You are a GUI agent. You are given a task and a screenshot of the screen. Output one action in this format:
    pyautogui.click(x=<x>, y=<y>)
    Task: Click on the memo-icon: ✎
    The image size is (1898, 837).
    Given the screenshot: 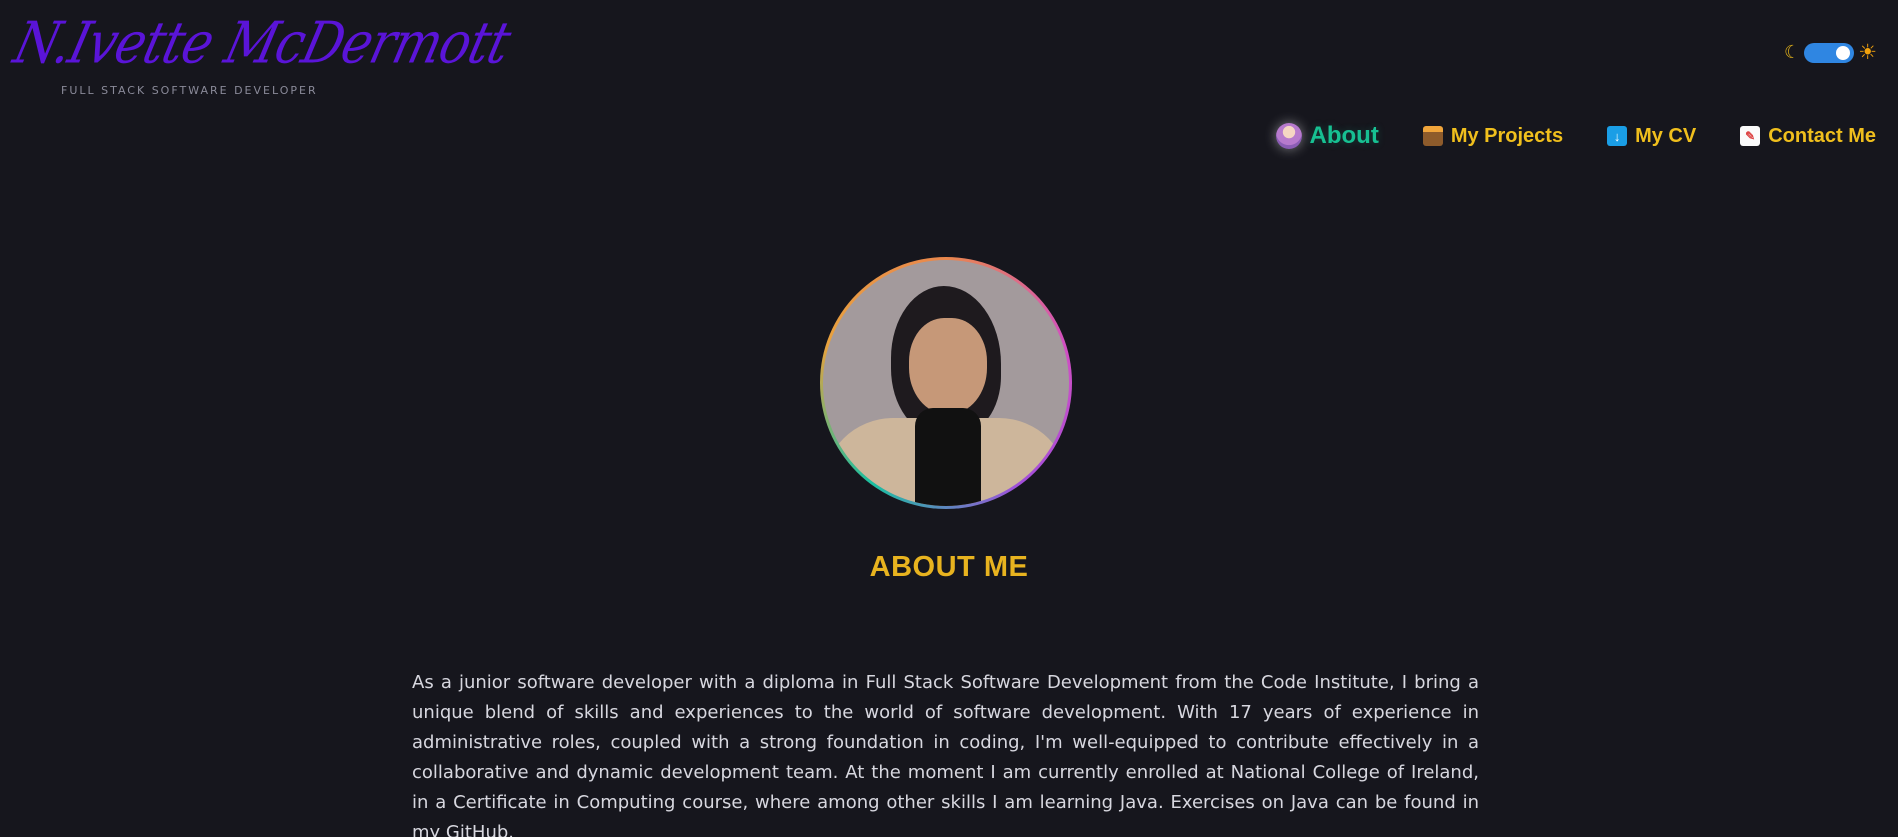 What is the action you would take?
    pyautogui.click(x=1750, y=136)
    